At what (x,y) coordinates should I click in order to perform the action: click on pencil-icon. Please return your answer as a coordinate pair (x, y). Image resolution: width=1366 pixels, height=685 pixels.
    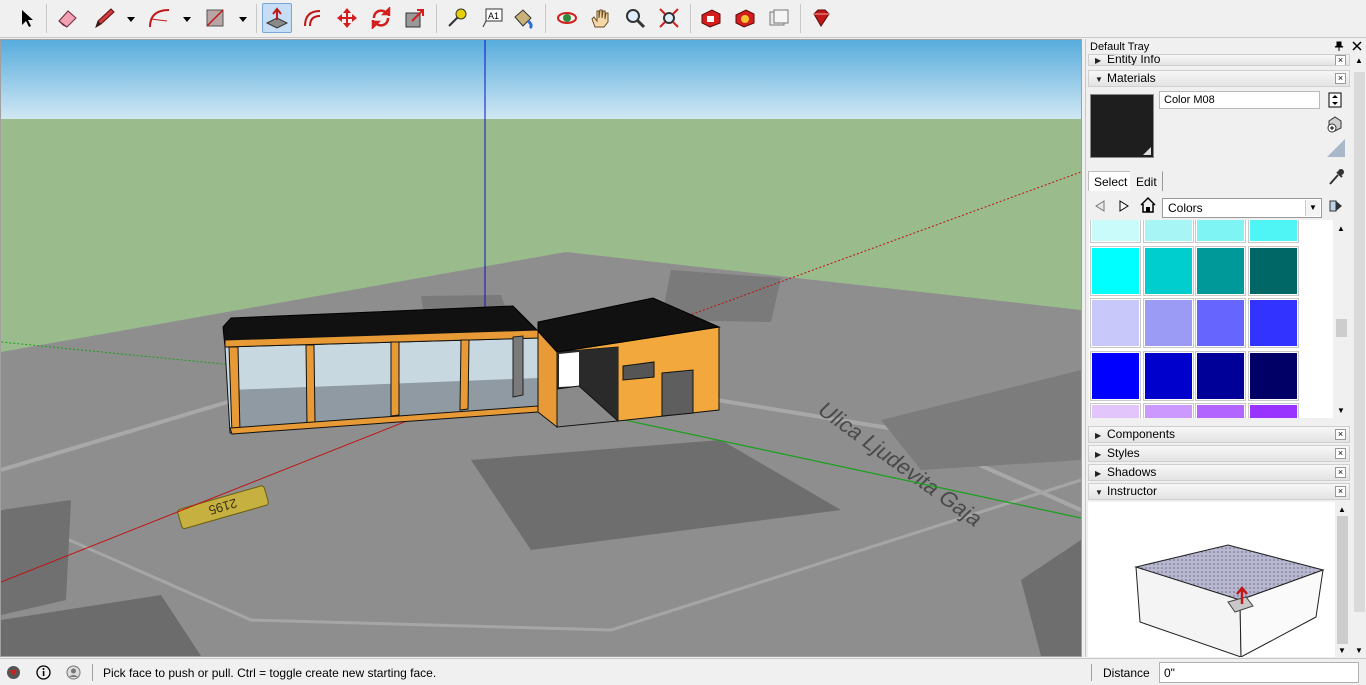
    Looking at the image, I should click on (105, 18).